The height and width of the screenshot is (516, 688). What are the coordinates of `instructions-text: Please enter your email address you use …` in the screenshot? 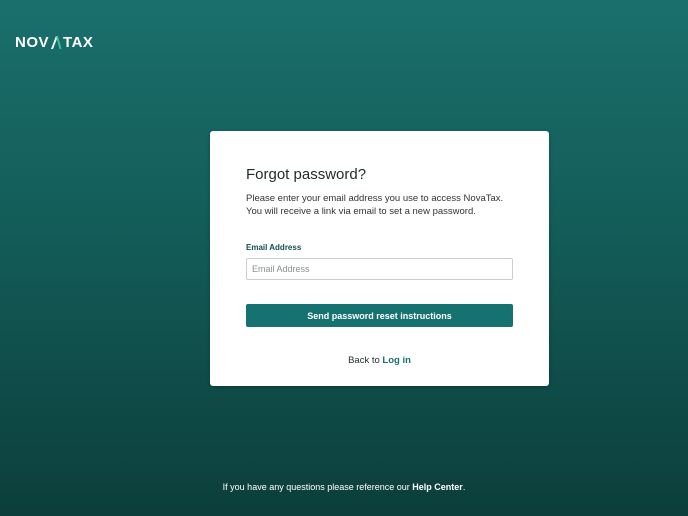 It's located at (381, 205).